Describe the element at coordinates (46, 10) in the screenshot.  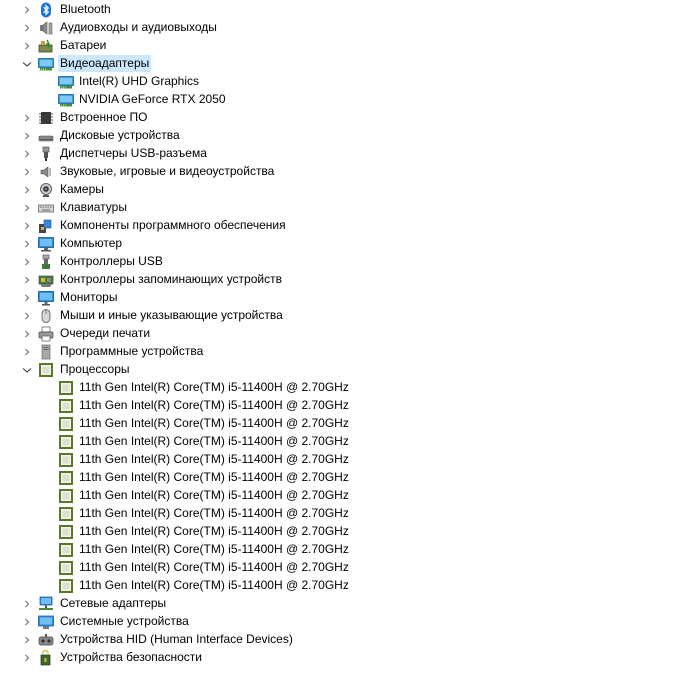
I see `bluetooth-icon` at that location.